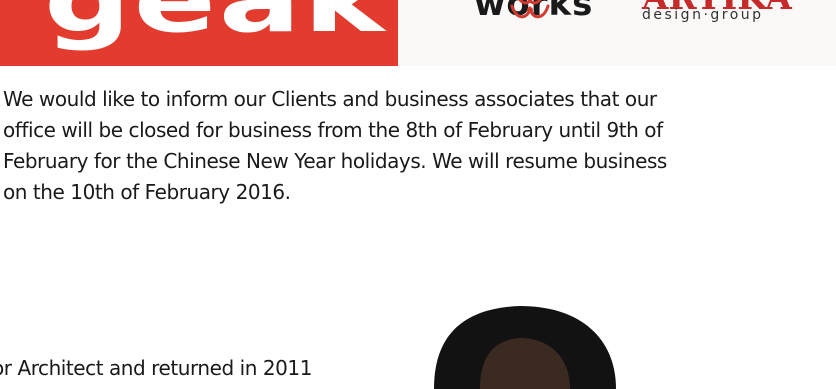  Describe the element at coordinates (530, 9) in the screenshot. I see `flower-ornament-icon` at that location.